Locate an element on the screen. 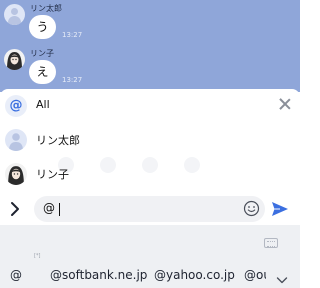  suggestion-item: @yahoo.co.jp is located at coordinates (194, 275).